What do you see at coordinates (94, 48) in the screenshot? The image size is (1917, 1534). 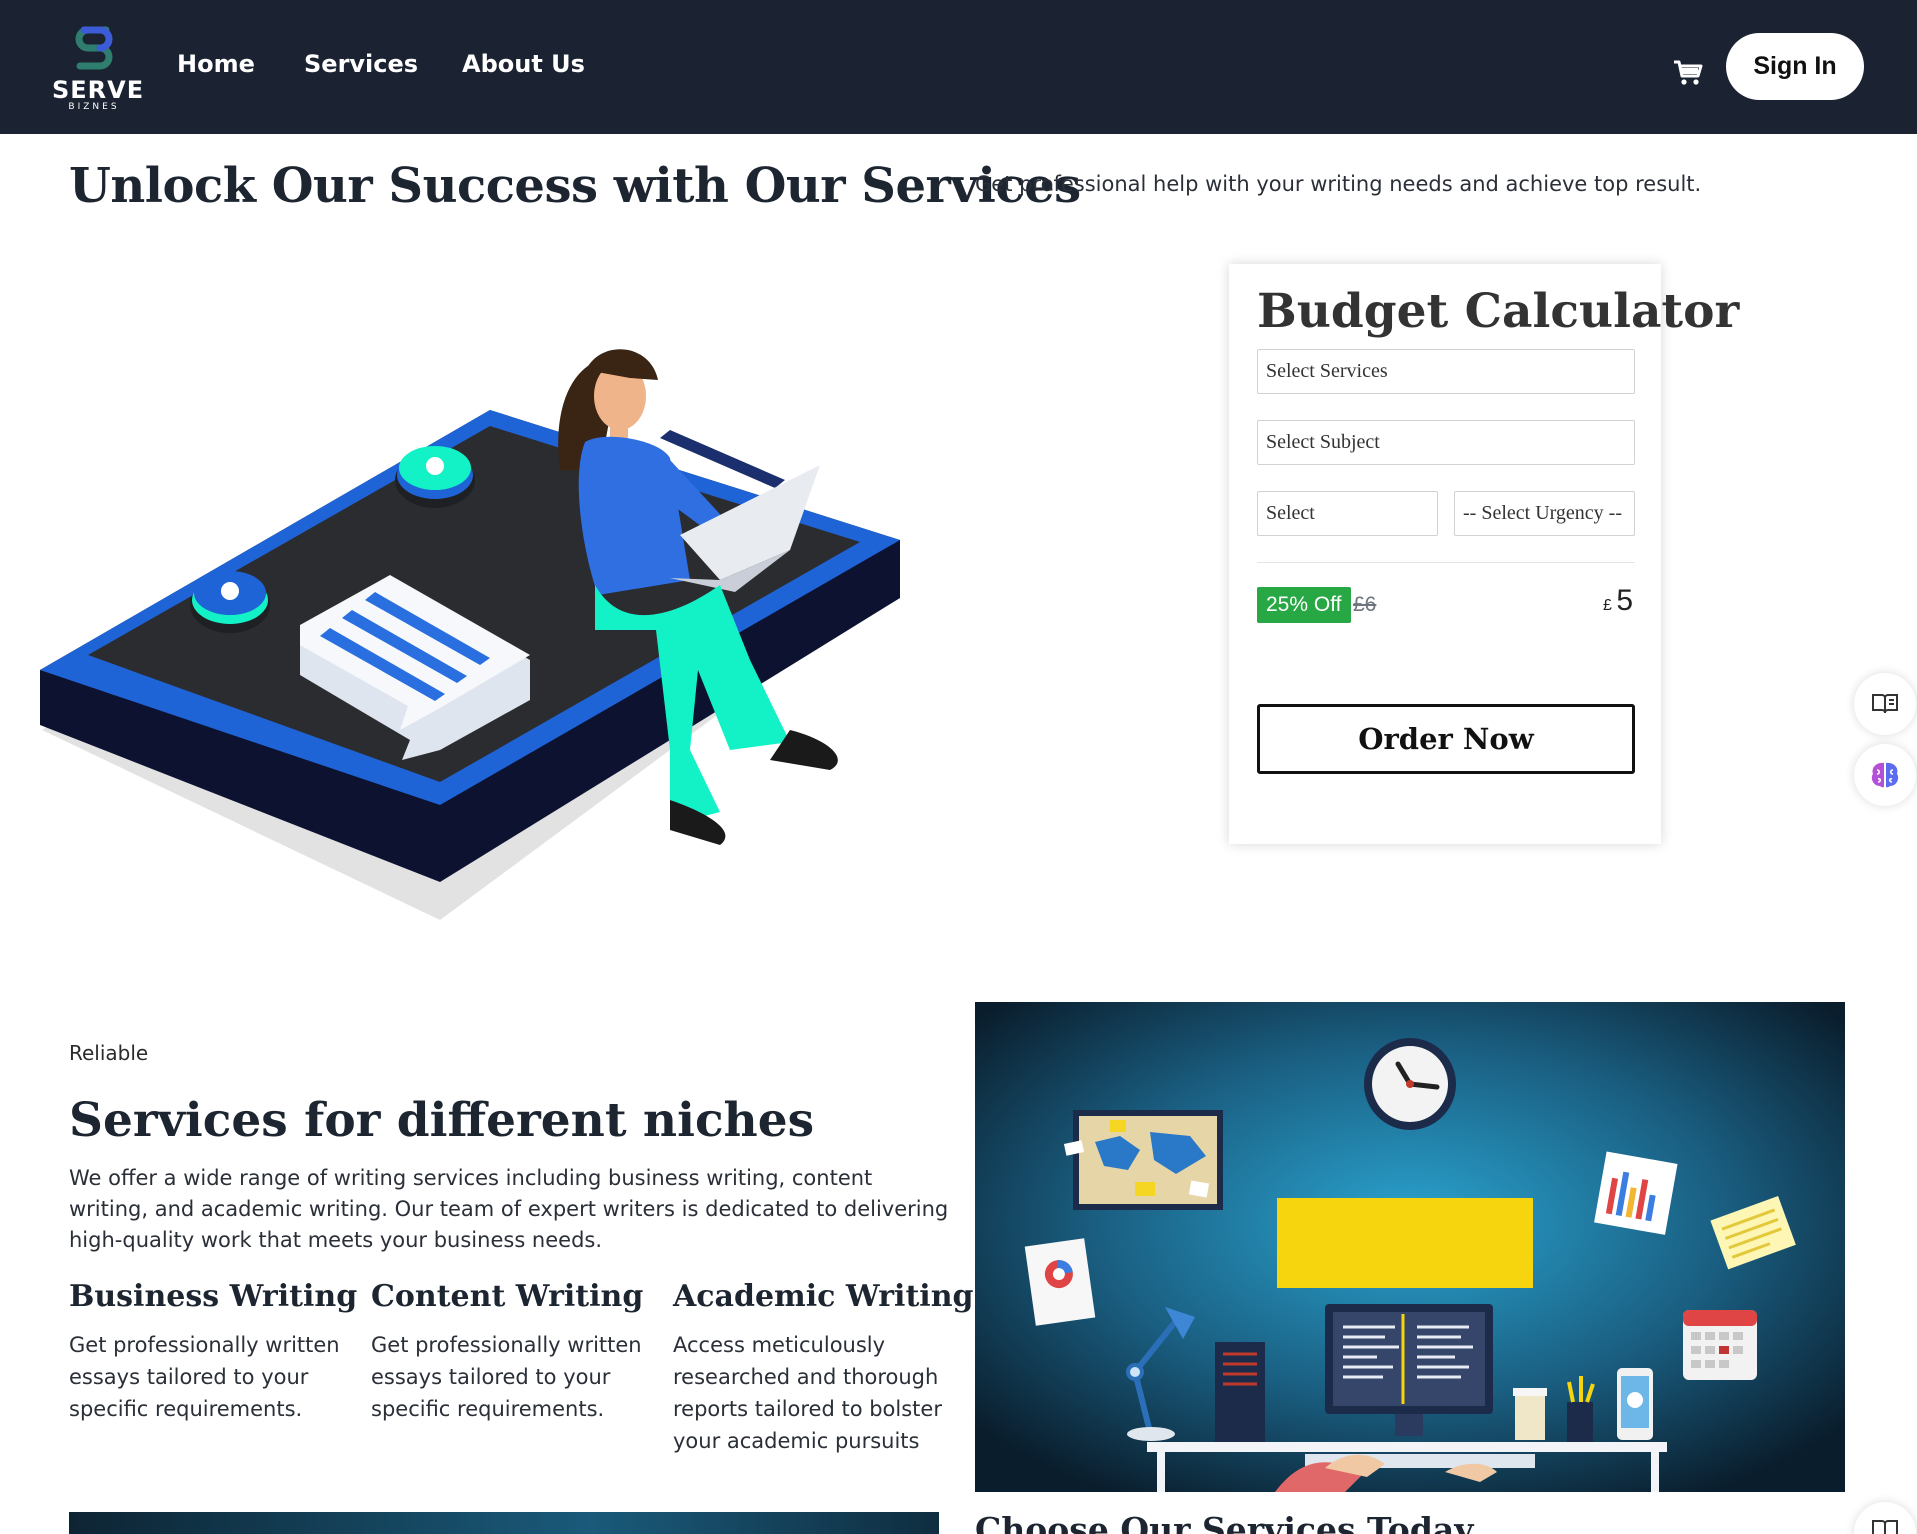 I see `logo-mark-icon` at bounding box center [94, 48].